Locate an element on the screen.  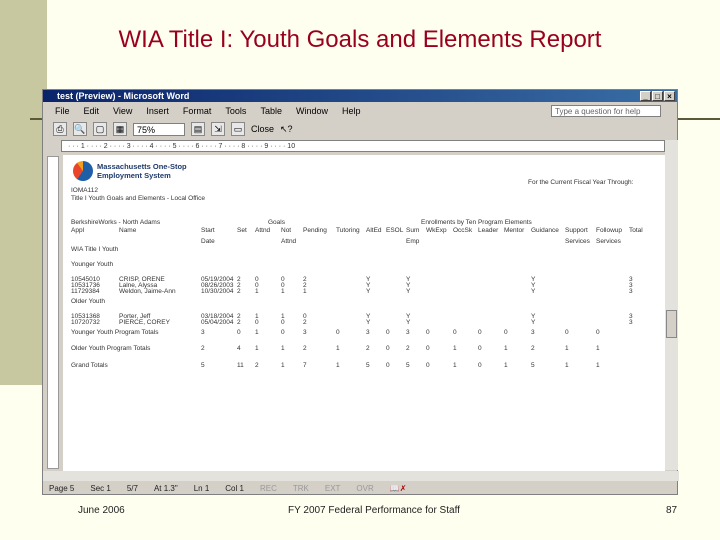
section-label: WIA Title I Youth is located at coordinates (95, 249).